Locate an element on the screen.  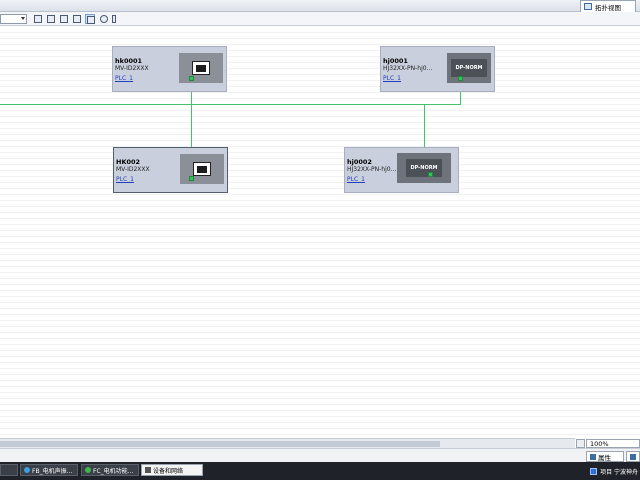
zoom-icon is located at coordinates (104, 19).